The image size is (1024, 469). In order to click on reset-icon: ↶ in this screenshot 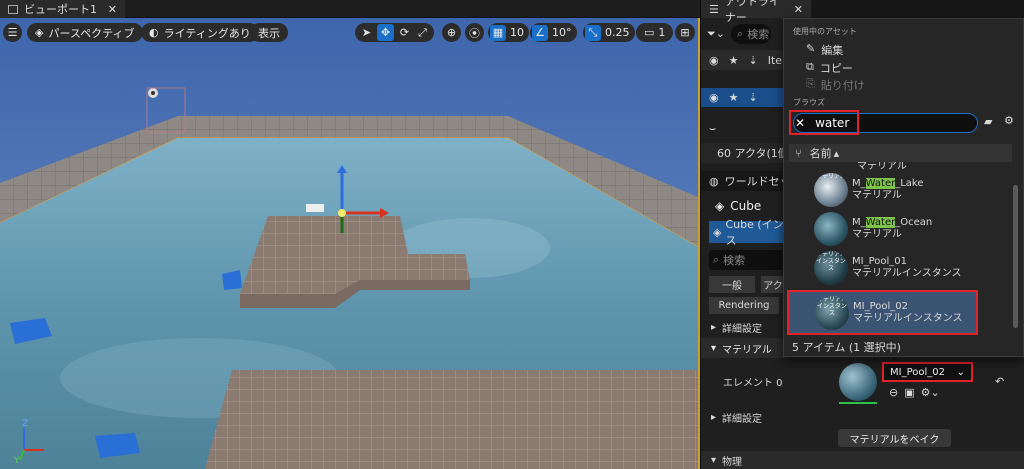, I will do `click(999, 381)`.